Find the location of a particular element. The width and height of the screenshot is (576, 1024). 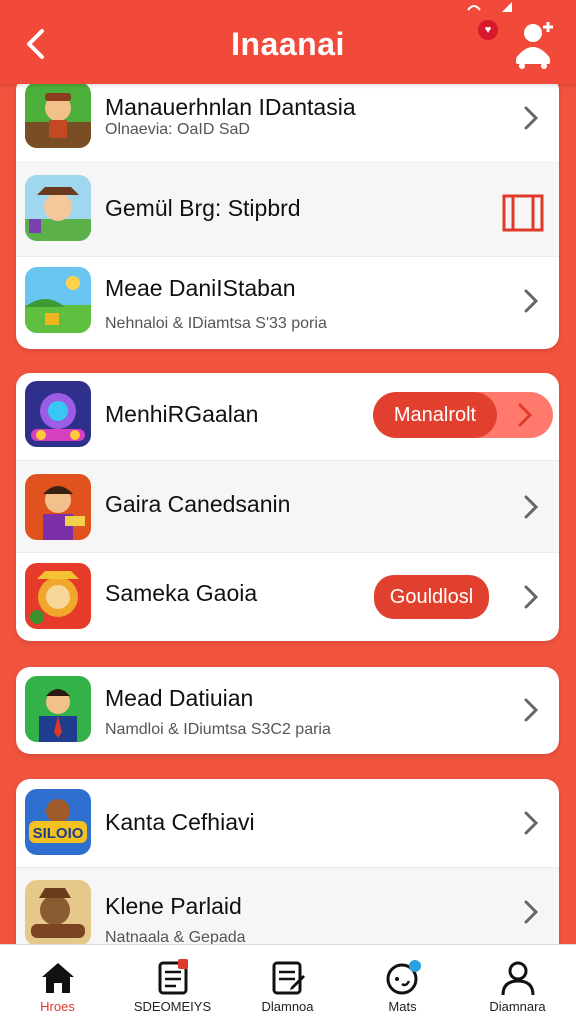

bottom-tab-bar: Hroes SDEOMEIYS Dlamnoa Mats Diamnara is located at coordinates (288, 984).